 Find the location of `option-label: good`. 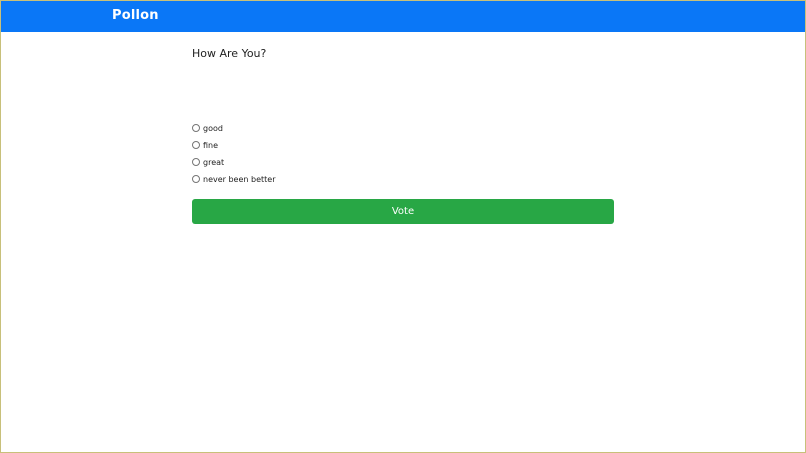

option-label: good is located at coordinates (213, 128).